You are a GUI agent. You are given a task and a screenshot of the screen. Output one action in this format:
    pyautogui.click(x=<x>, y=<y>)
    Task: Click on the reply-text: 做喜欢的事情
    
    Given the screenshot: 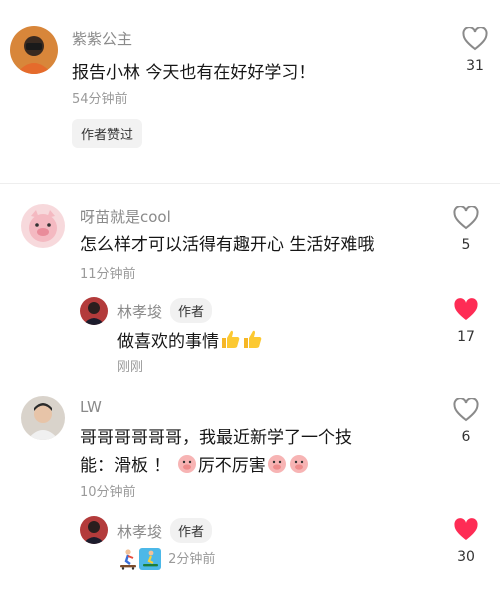 What is the action you would take?
    pyautogui.click(x=190, y=343)
    